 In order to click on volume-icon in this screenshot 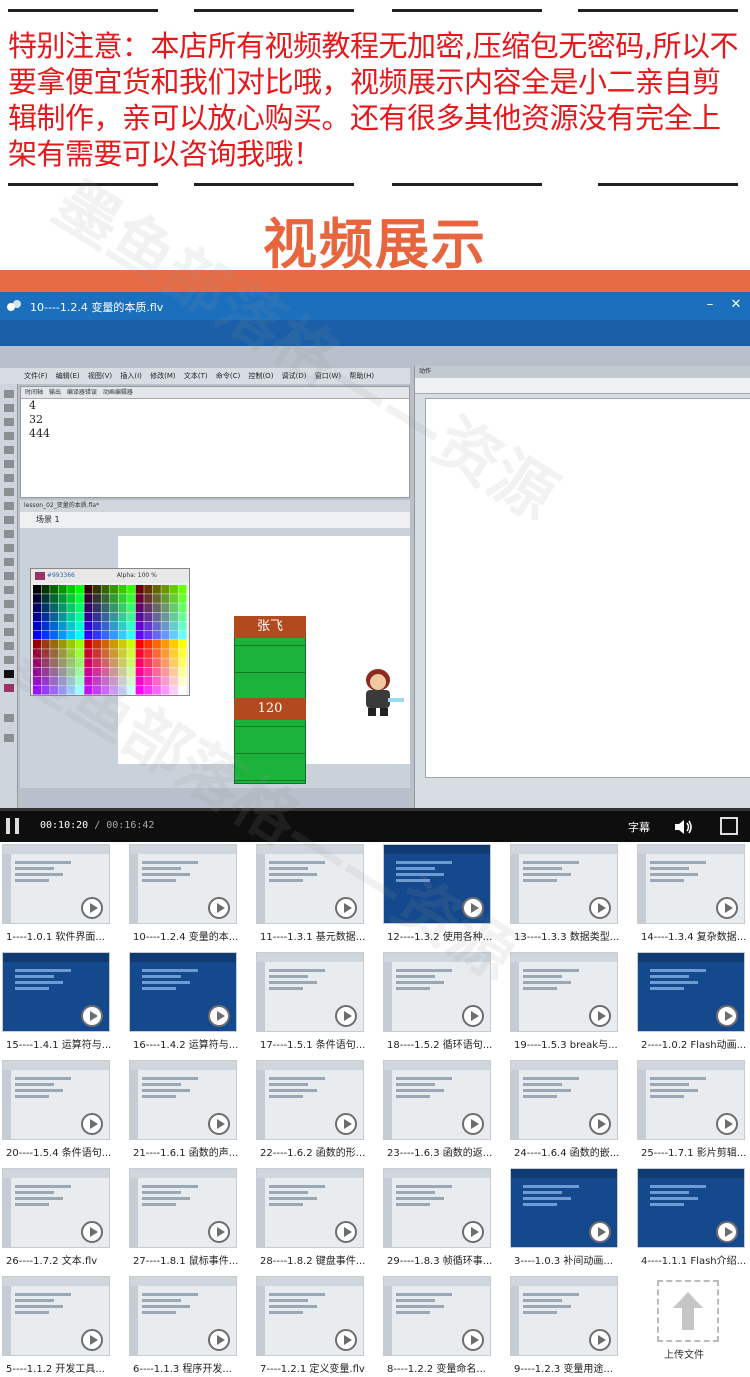, I will do `click(684, 827)`.